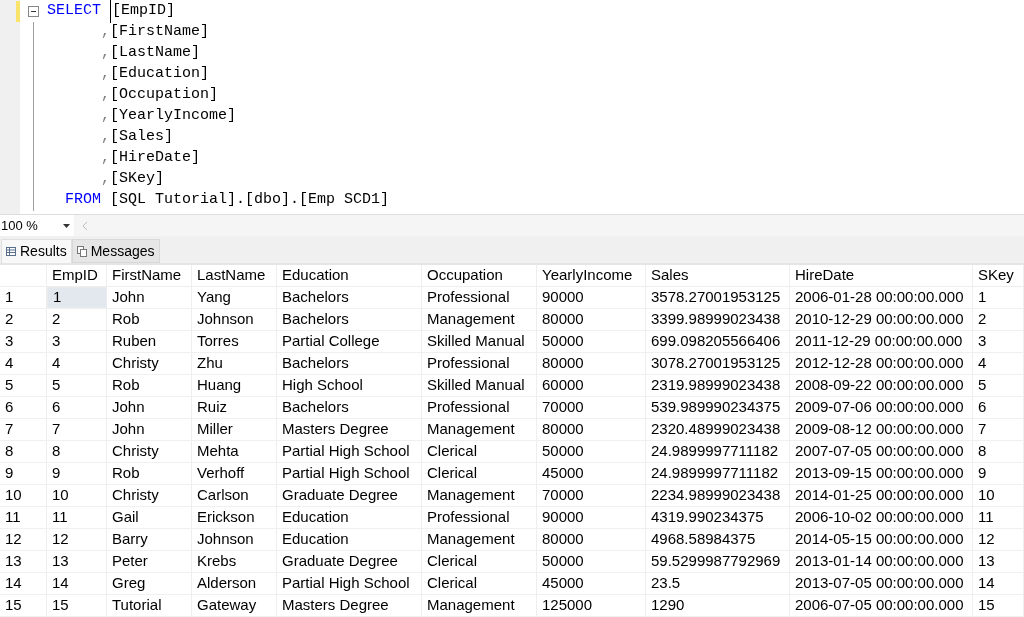  What do you see at coordinates (23, 473) in the screenshot?
I see `row-number: 9` at bounding box center [23, 473].